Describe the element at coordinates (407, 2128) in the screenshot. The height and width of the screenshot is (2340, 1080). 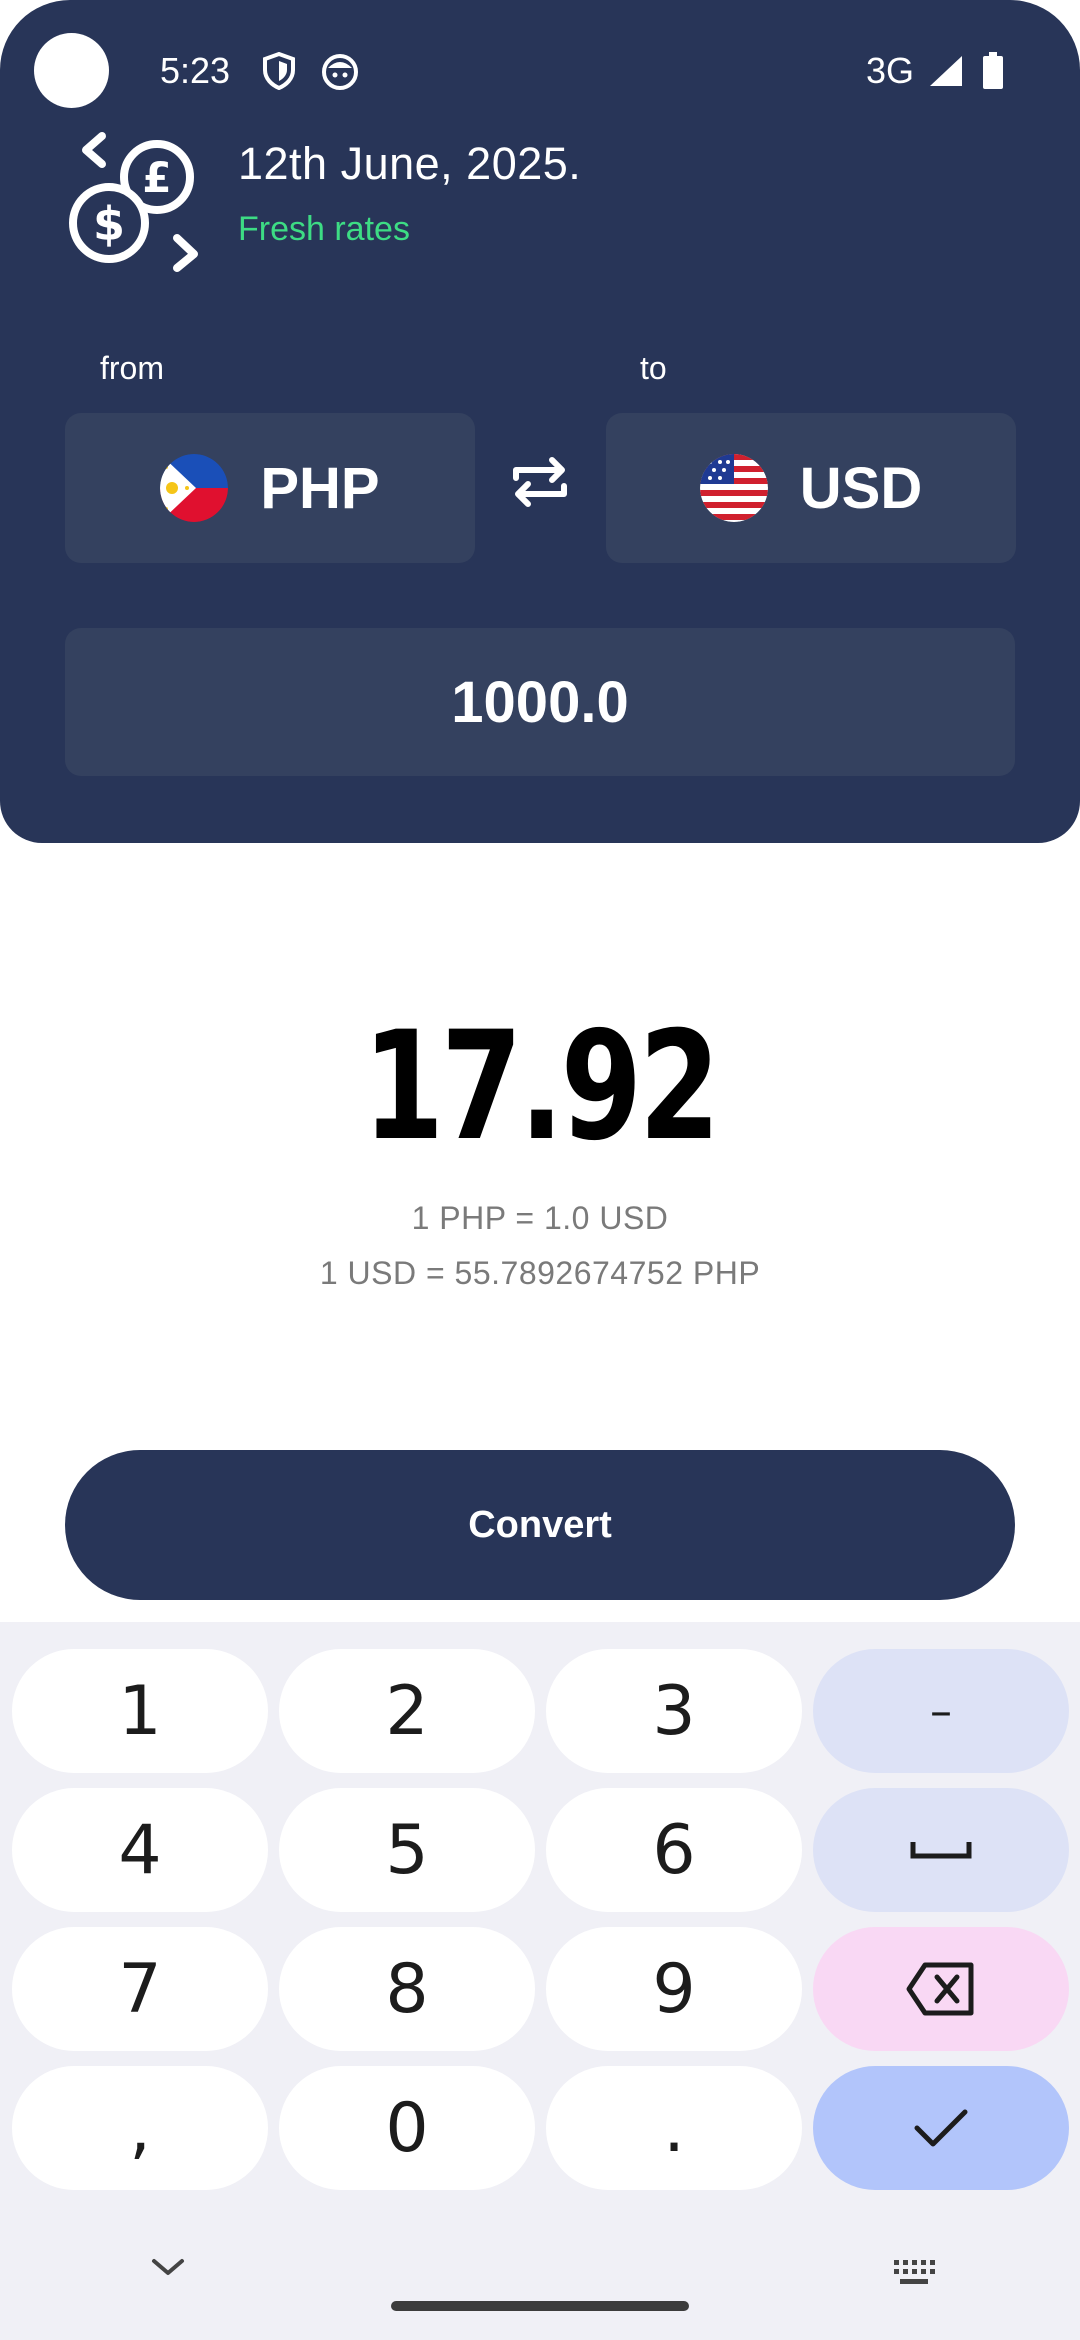
I see `key-0: 0` at that location.